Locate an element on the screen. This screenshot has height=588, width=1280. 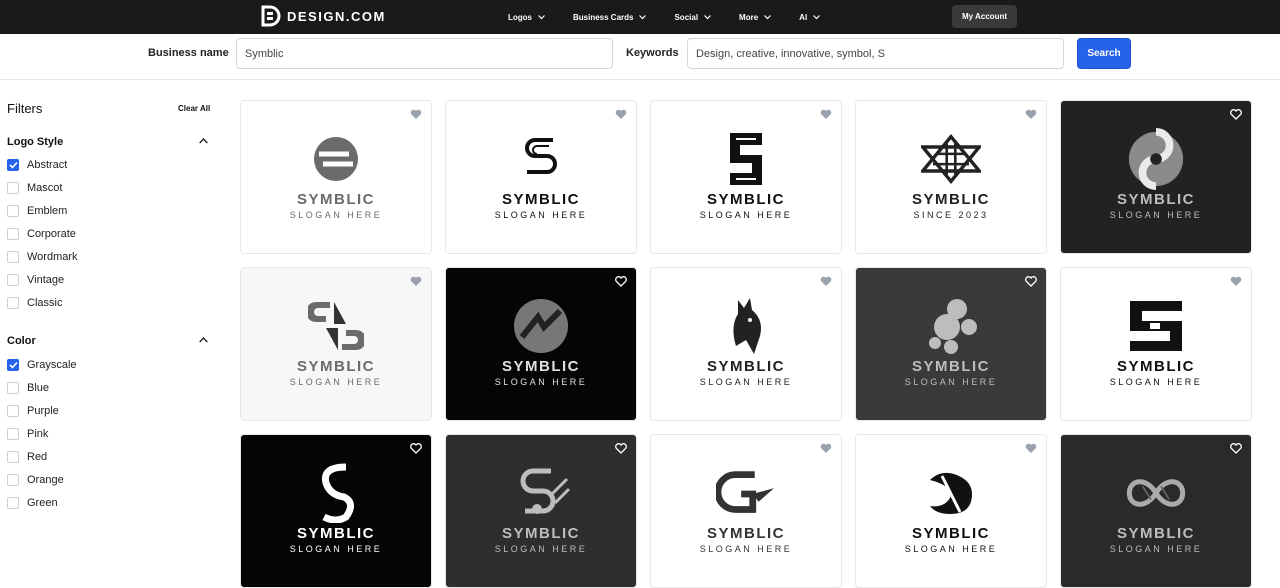
keywords-input: Design, creative, innovative, symbol, S is located at coordinates (875, 53).